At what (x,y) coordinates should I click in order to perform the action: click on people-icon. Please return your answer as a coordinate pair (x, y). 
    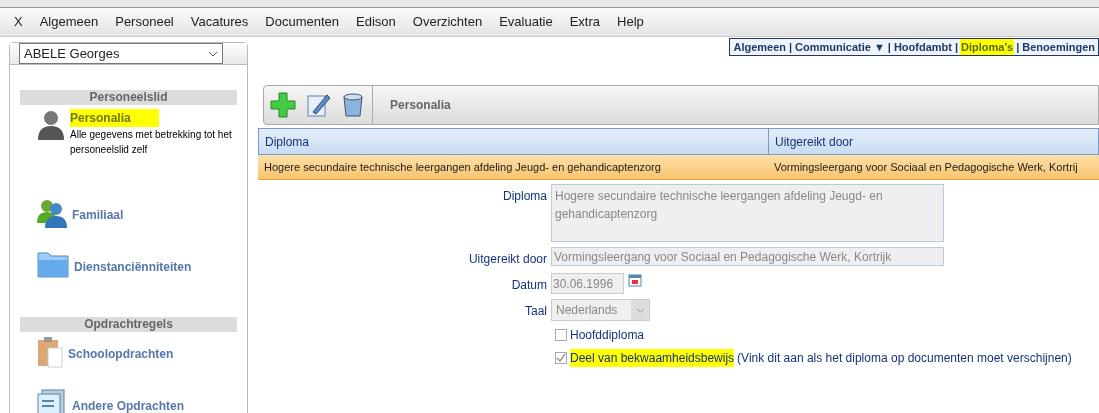
    Looking at the image, I should click on (52, 213).